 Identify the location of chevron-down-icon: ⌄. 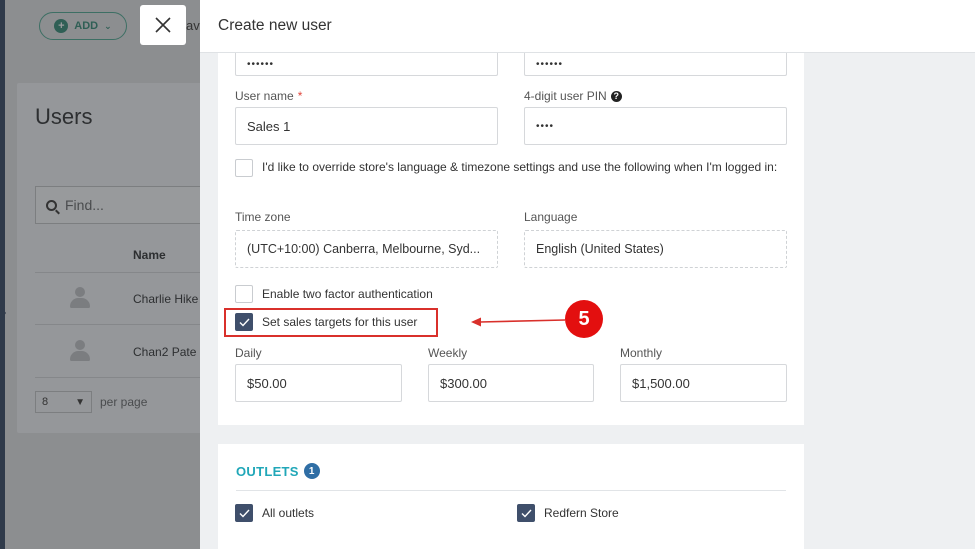
(108, 25).